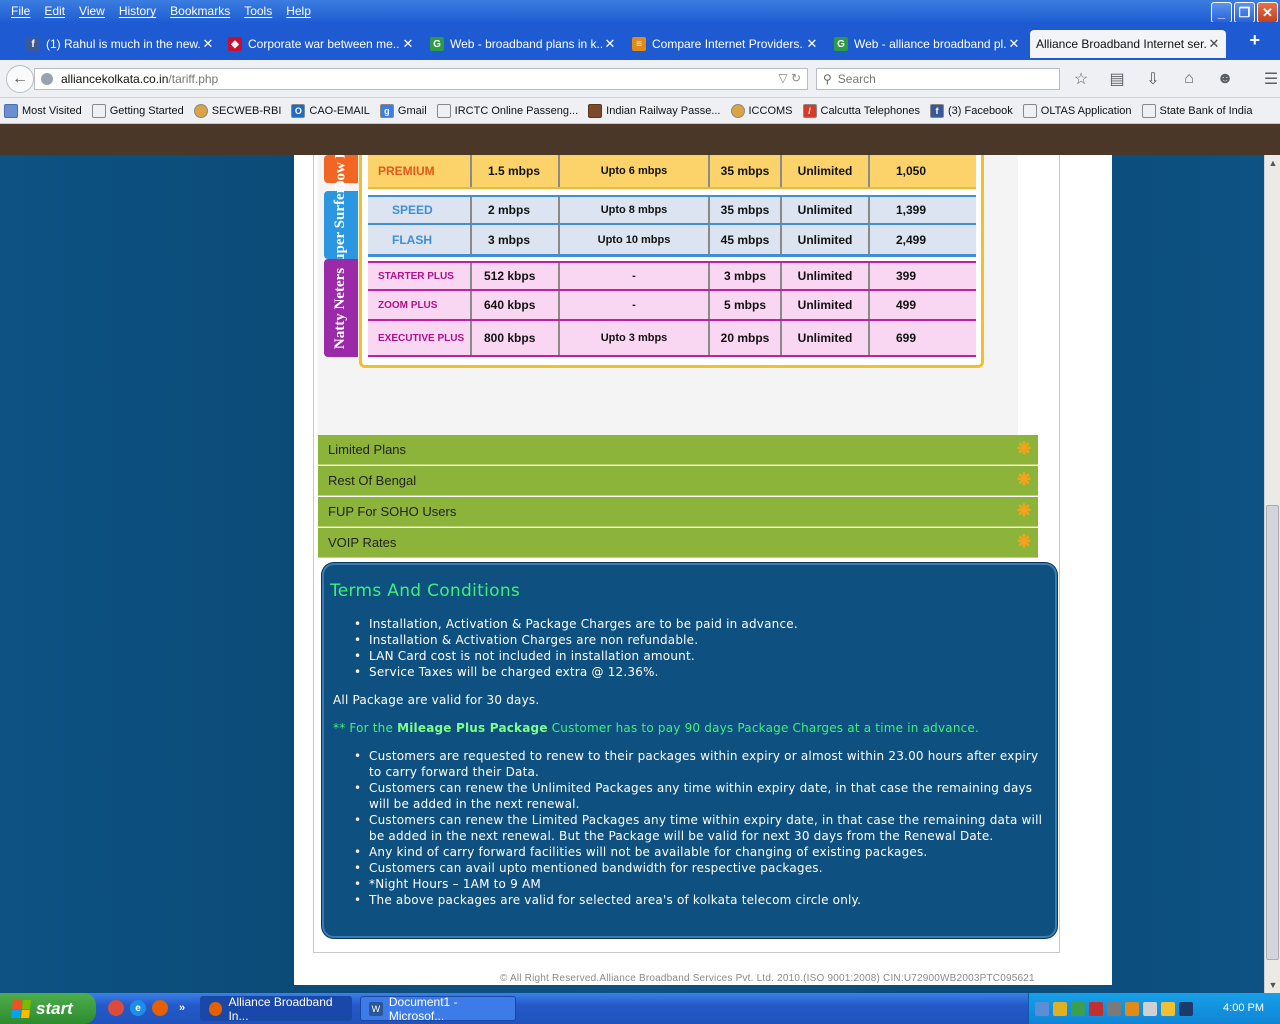 The image size is (1280, 1024). I want to click on tab-alliance-search: G Web - alliance broadband pl... ✕, so click(927, 44).